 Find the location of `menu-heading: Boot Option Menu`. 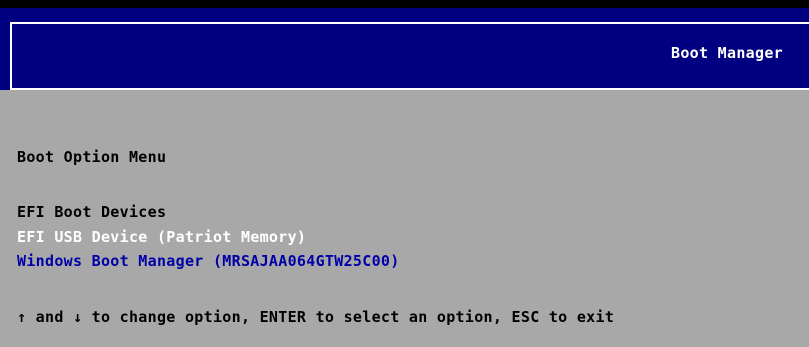

menu-heading: Boot Option Menu is located at coordinates (92, 157).